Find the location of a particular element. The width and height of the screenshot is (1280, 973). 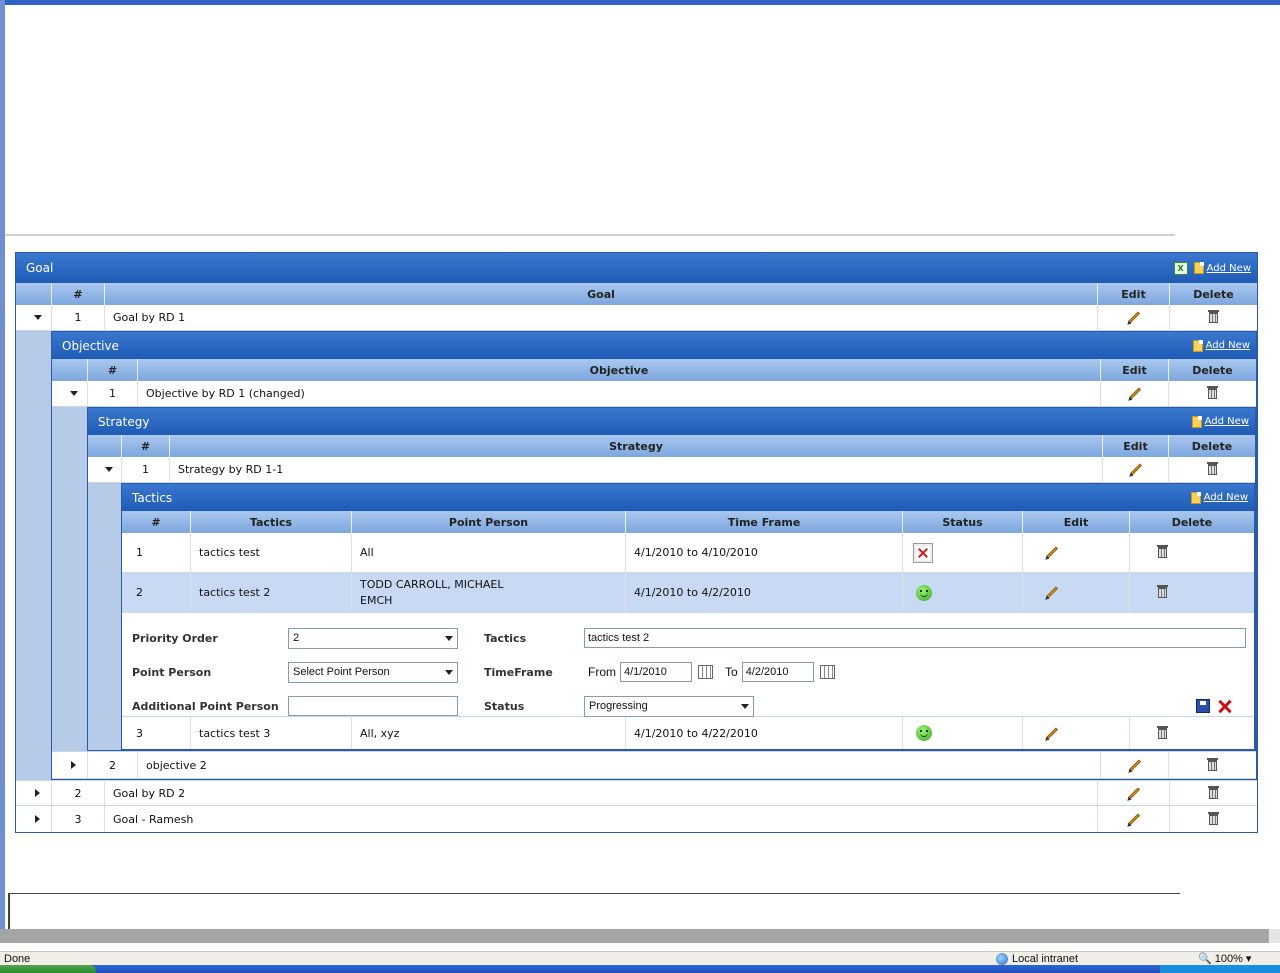

to-label: To is located at coordinates (731, 672).